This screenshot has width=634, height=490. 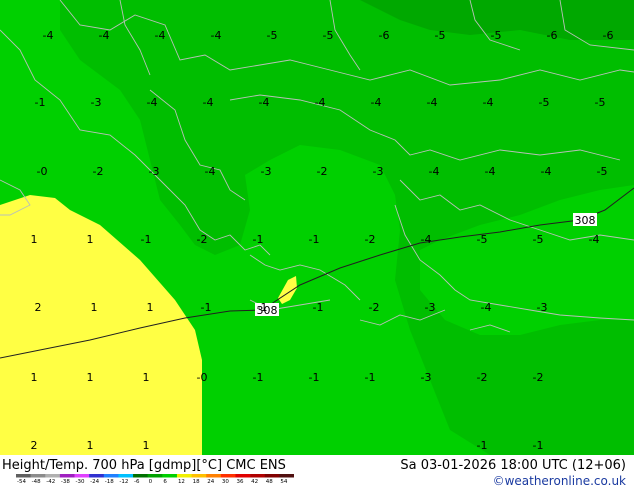 I want to click on legend-tick-label: -48, so click(x=36, y=481).